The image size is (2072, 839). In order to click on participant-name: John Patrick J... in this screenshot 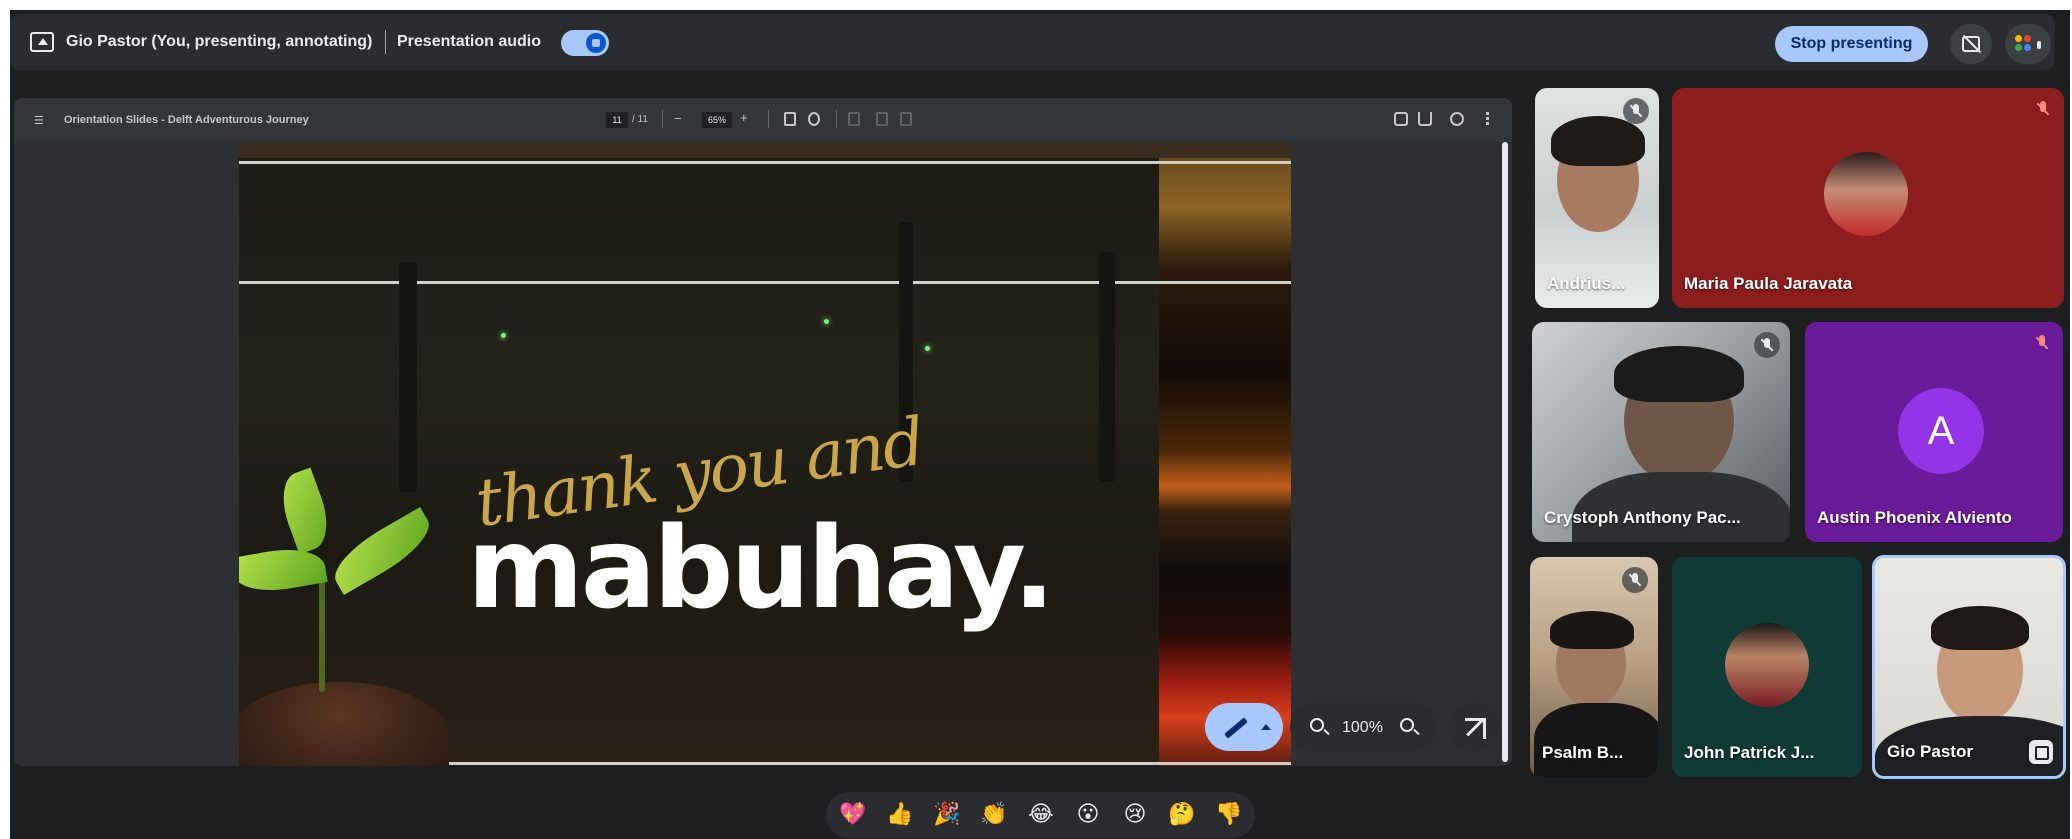, I will do `click(1749, 752)`.